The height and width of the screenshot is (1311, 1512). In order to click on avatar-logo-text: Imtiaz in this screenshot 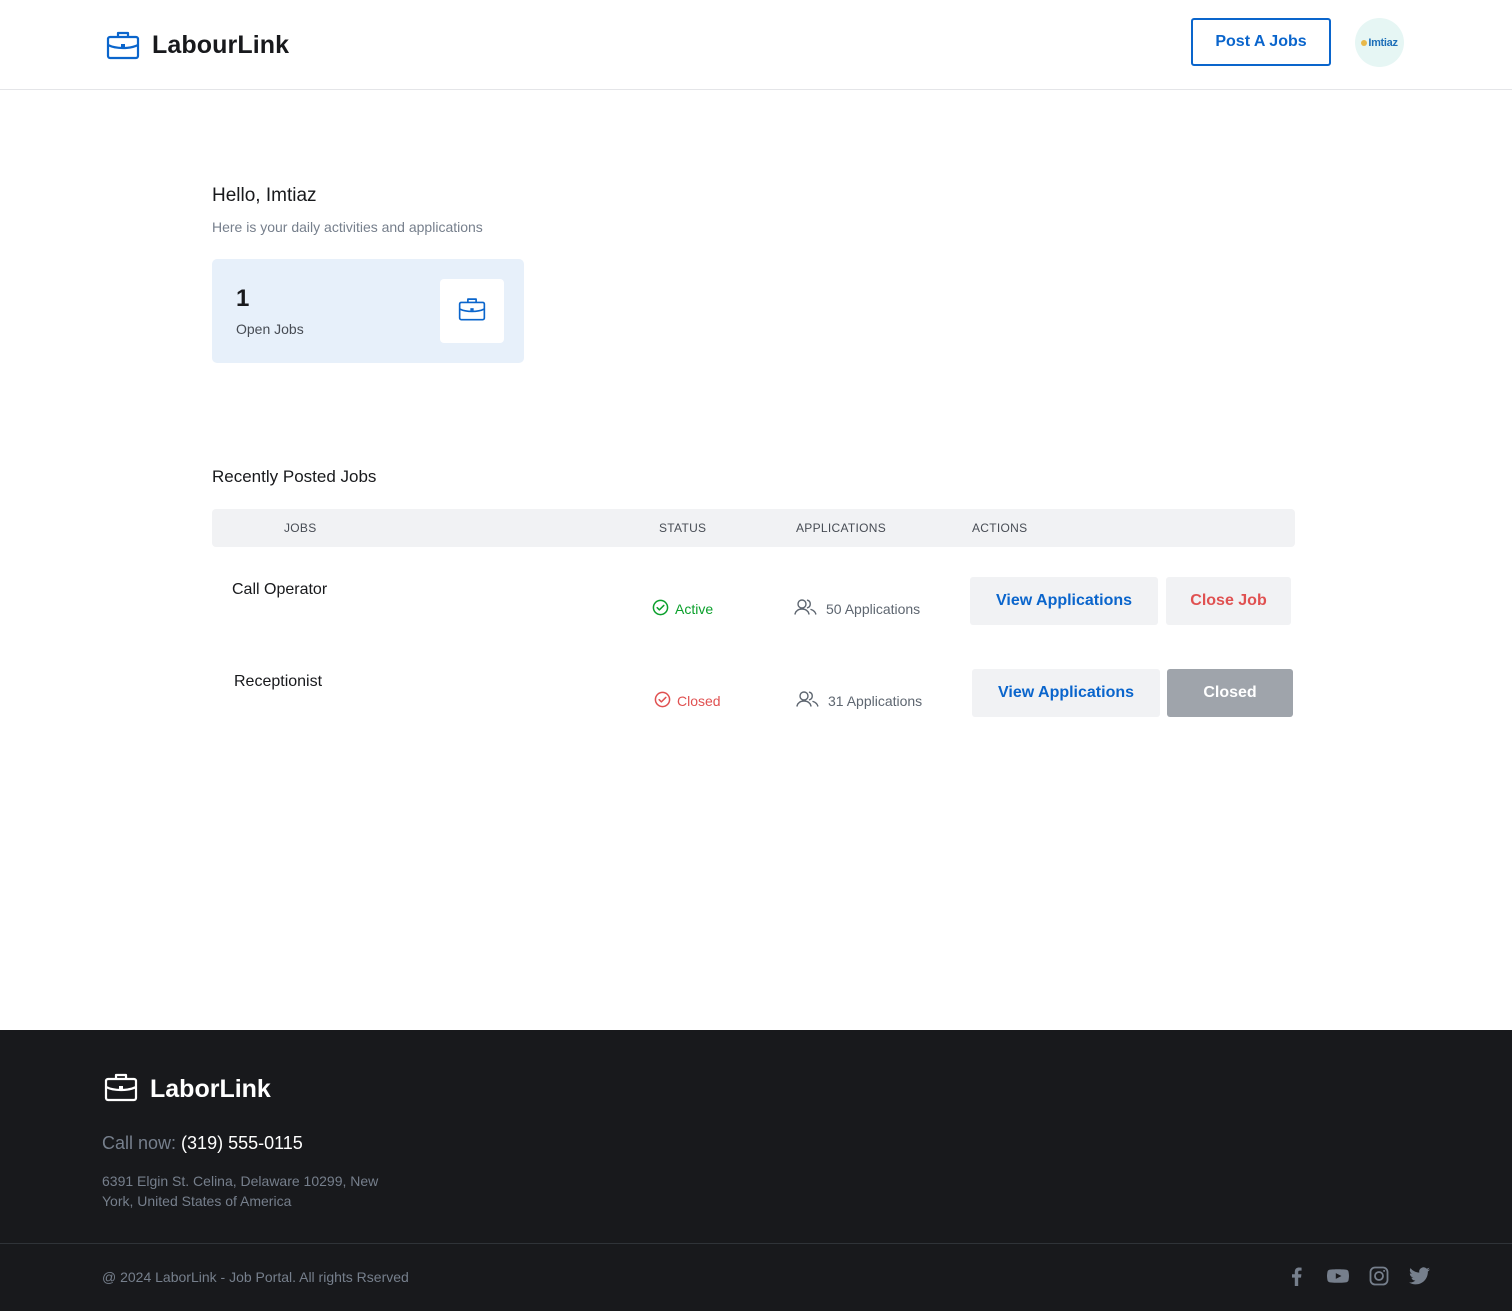, I will do `click(1383, 42)`.